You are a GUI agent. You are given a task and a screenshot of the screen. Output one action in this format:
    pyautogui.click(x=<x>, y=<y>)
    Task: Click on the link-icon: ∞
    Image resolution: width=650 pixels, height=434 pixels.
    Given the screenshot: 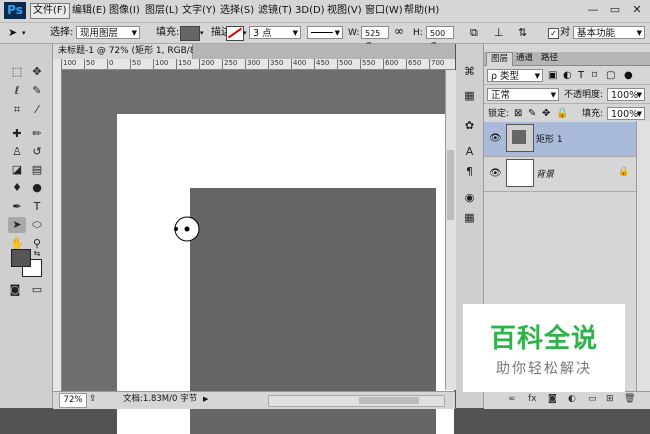 What is the action you would take?
    pyautogui.click(x=399, y=31)
    